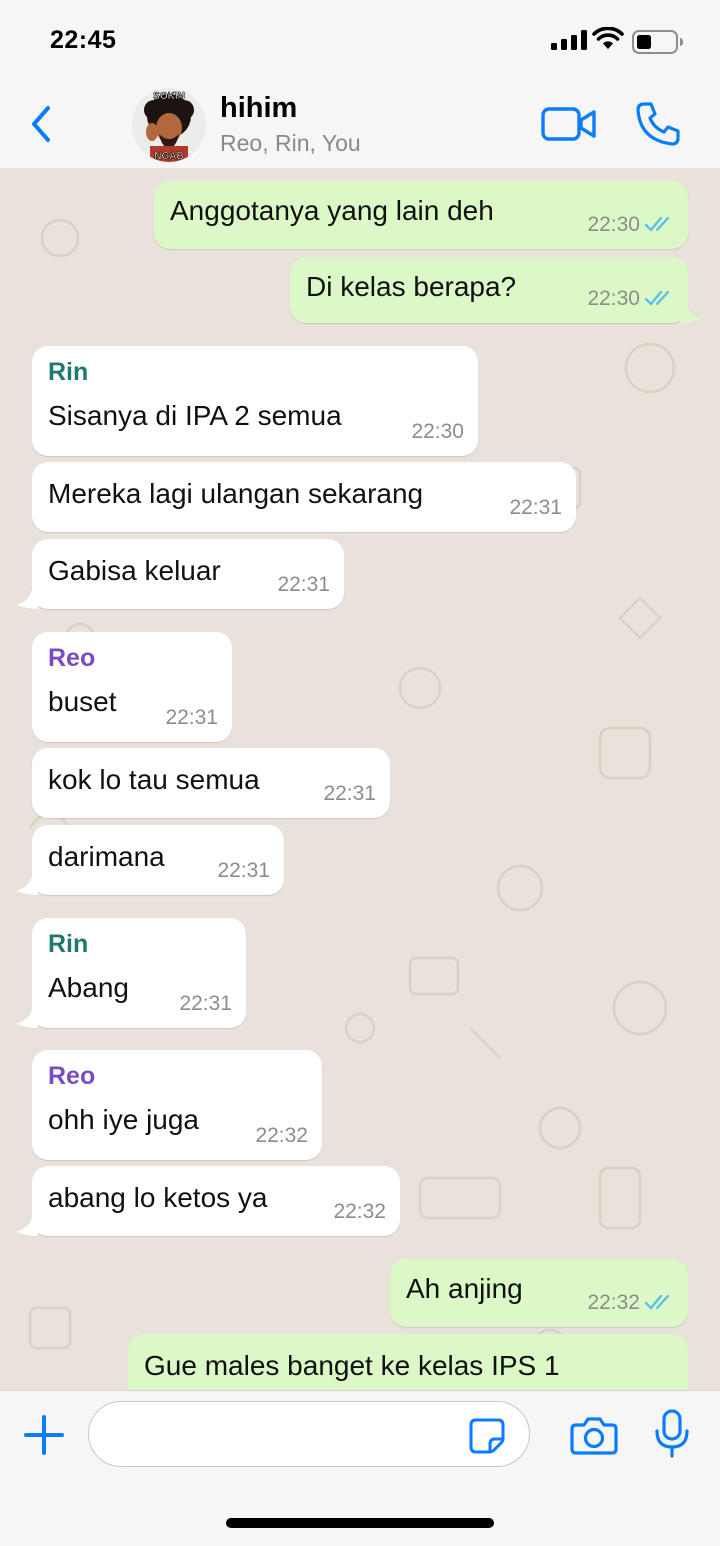  What do you see at coordinates (158, 1197) in the screenshot?
I see `message-text: abang lo ketos ya` at bounding box center [158, 1197].